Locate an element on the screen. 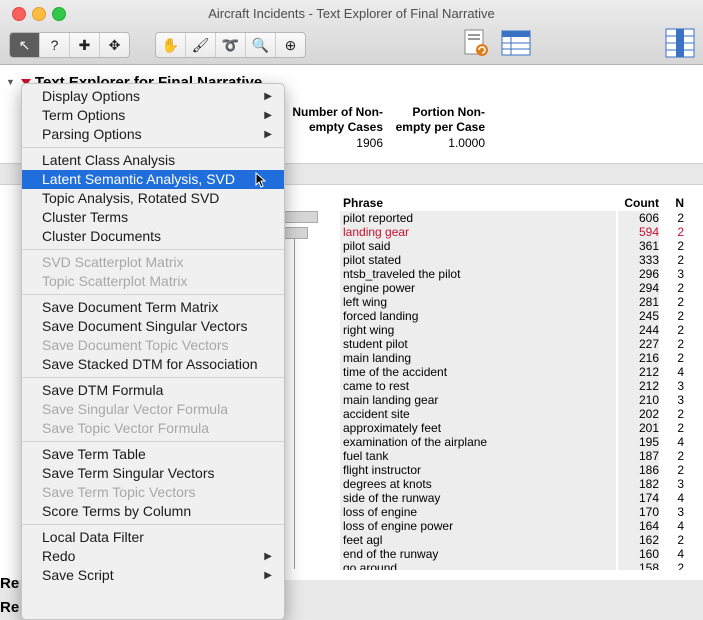  phrase-row: left wing 281 2 is located at coordinates (514, 302).